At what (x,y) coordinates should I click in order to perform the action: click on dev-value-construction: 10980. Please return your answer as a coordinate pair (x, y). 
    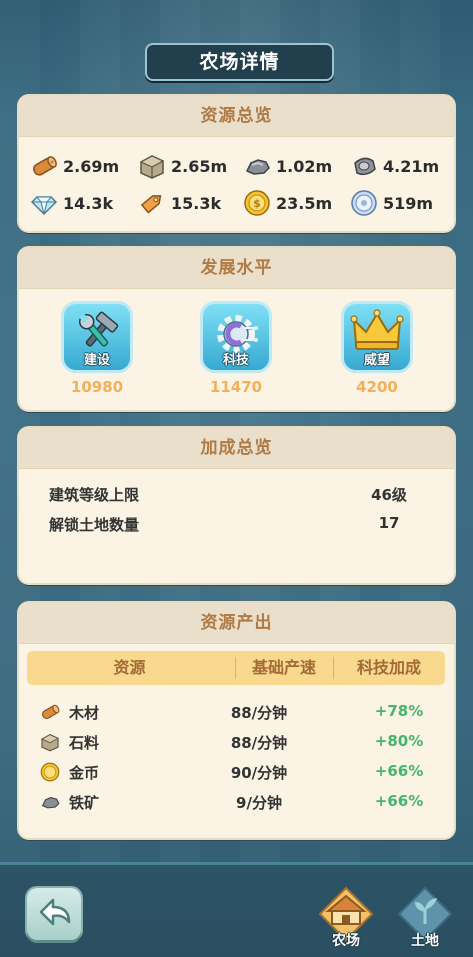
    Looking at the image, I should click on (97, 387).